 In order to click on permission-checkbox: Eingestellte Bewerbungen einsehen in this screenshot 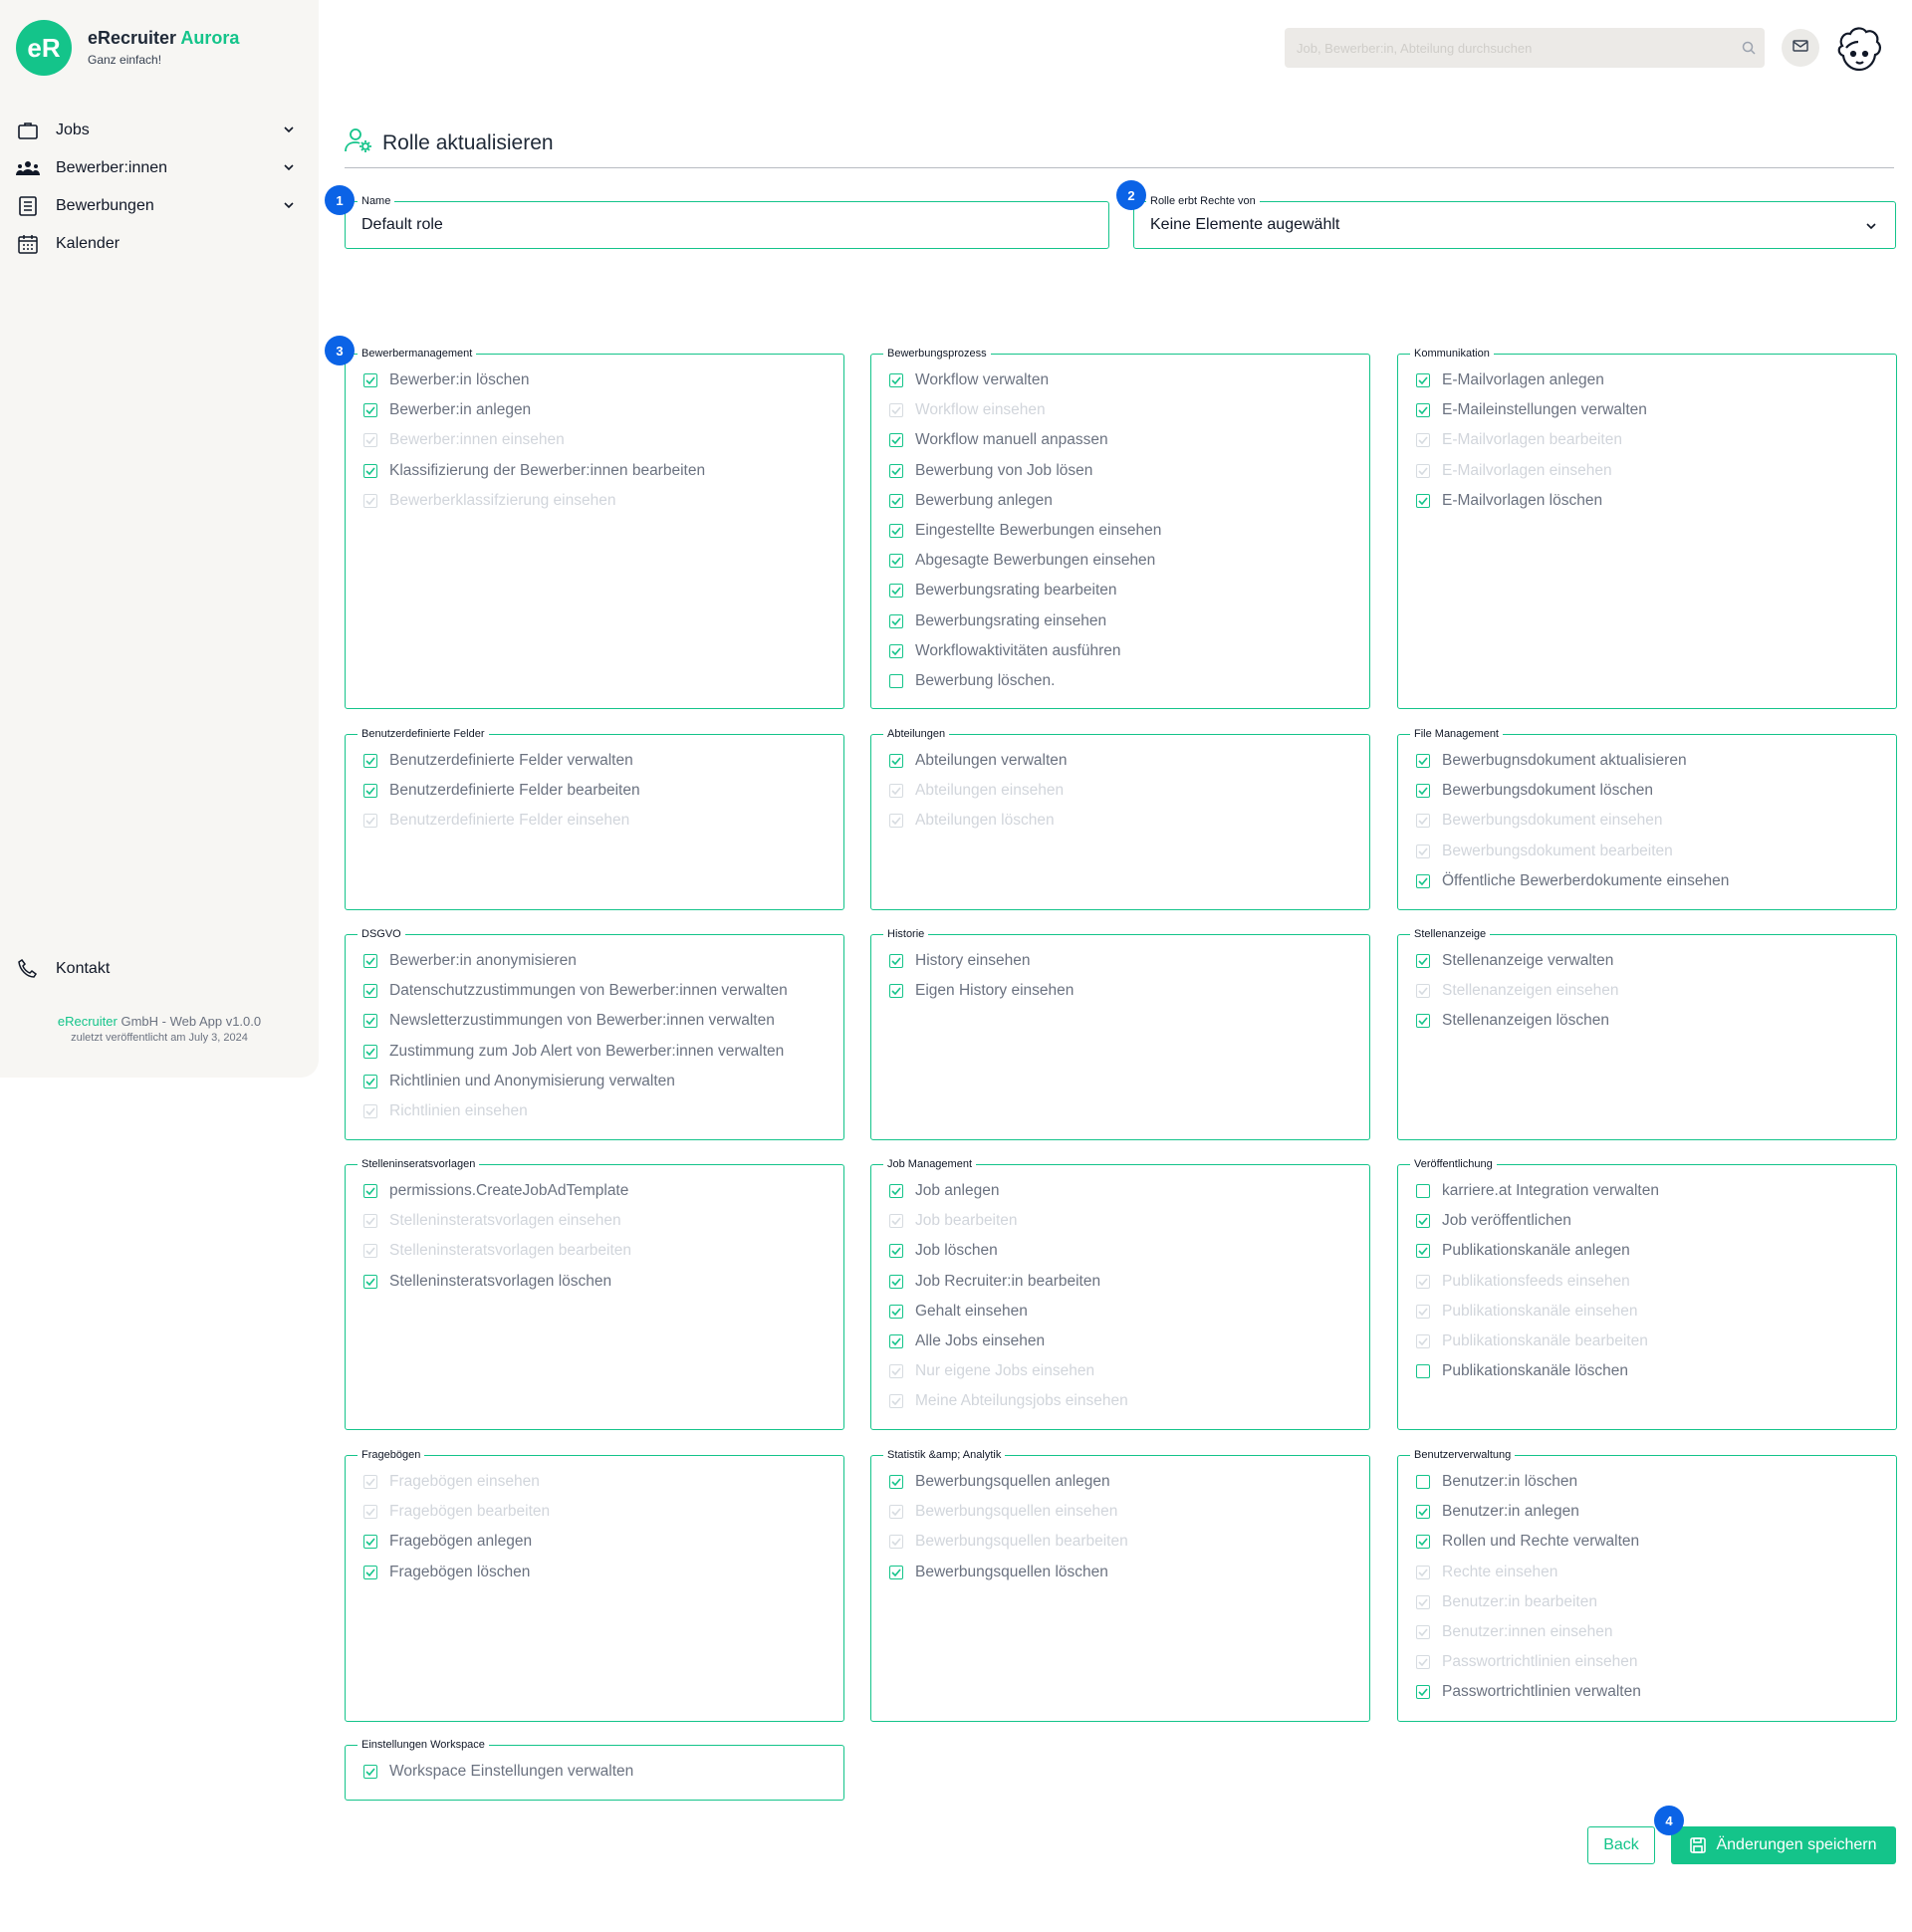, I will do `click(1025, 531)`.